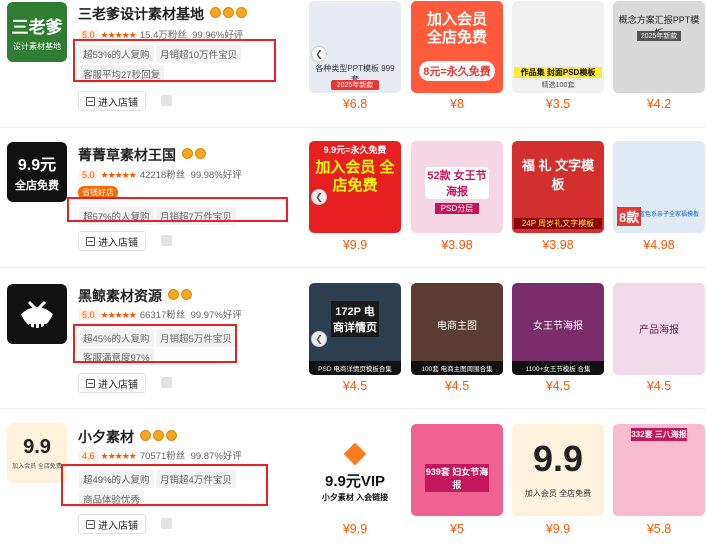 The image size is (706, 549). I want to click on shop-name-text: 菁菁草素材王国, so click(127, 155).